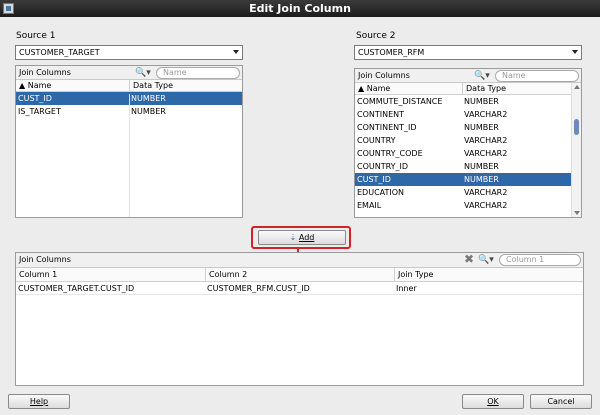 This screenshot has height=415, width=600. Describe the element at coordinates (293, 237) in the screenshot. I see `double-chevron-down-icon: ⇣` at that location.